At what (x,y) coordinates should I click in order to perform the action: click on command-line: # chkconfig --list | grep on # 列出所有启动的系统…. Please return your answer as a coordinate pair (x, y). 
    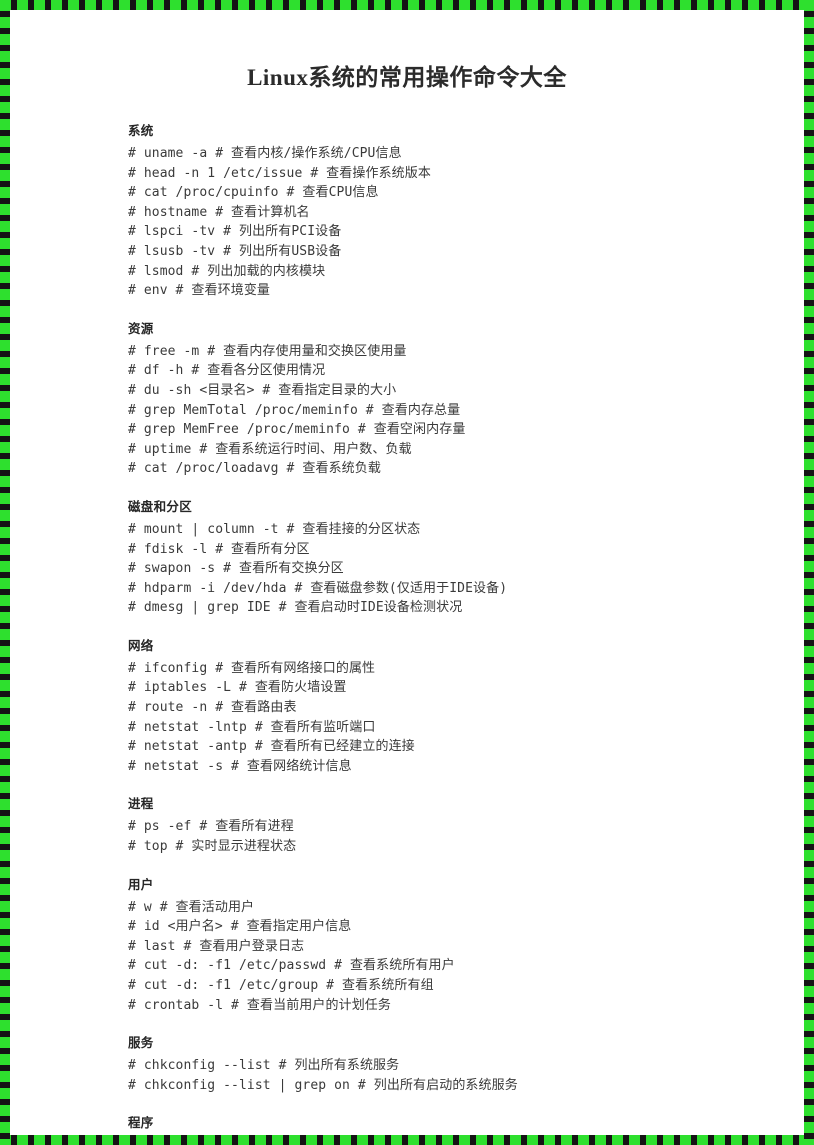
    Looking at the image, I should click on (323, 1085).